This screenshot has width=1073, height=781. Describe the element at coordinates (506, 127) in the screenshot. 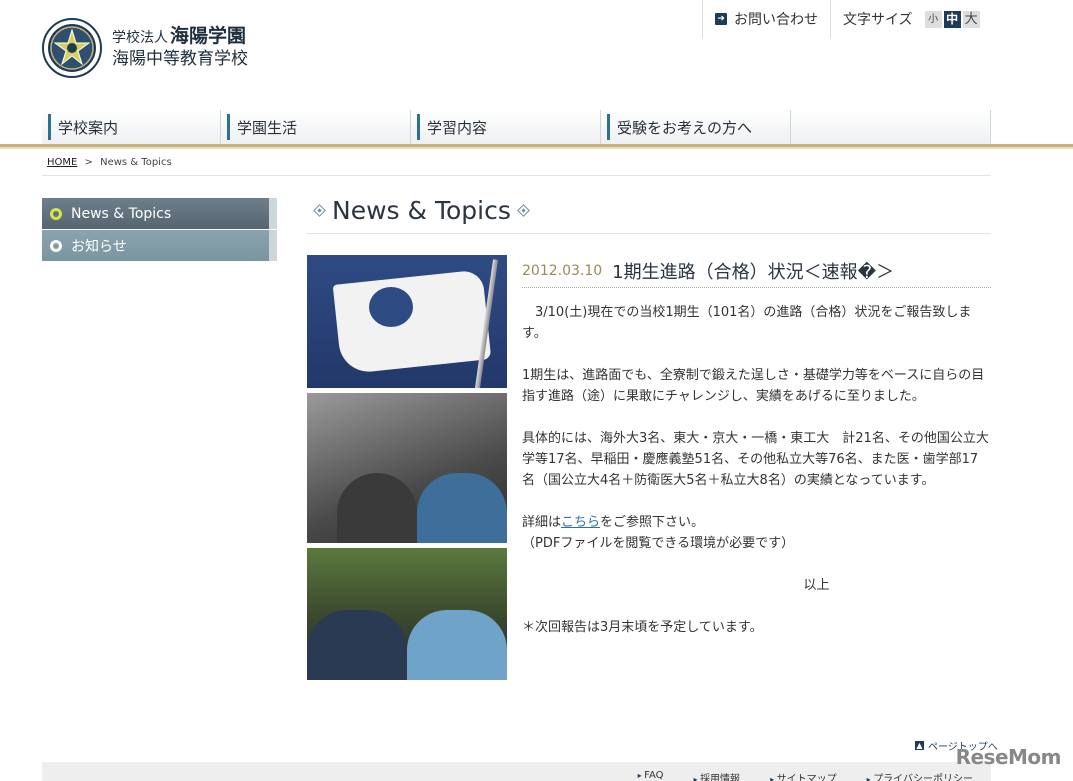

I see `gnav-item-curriculum: 学習内容` at that location.